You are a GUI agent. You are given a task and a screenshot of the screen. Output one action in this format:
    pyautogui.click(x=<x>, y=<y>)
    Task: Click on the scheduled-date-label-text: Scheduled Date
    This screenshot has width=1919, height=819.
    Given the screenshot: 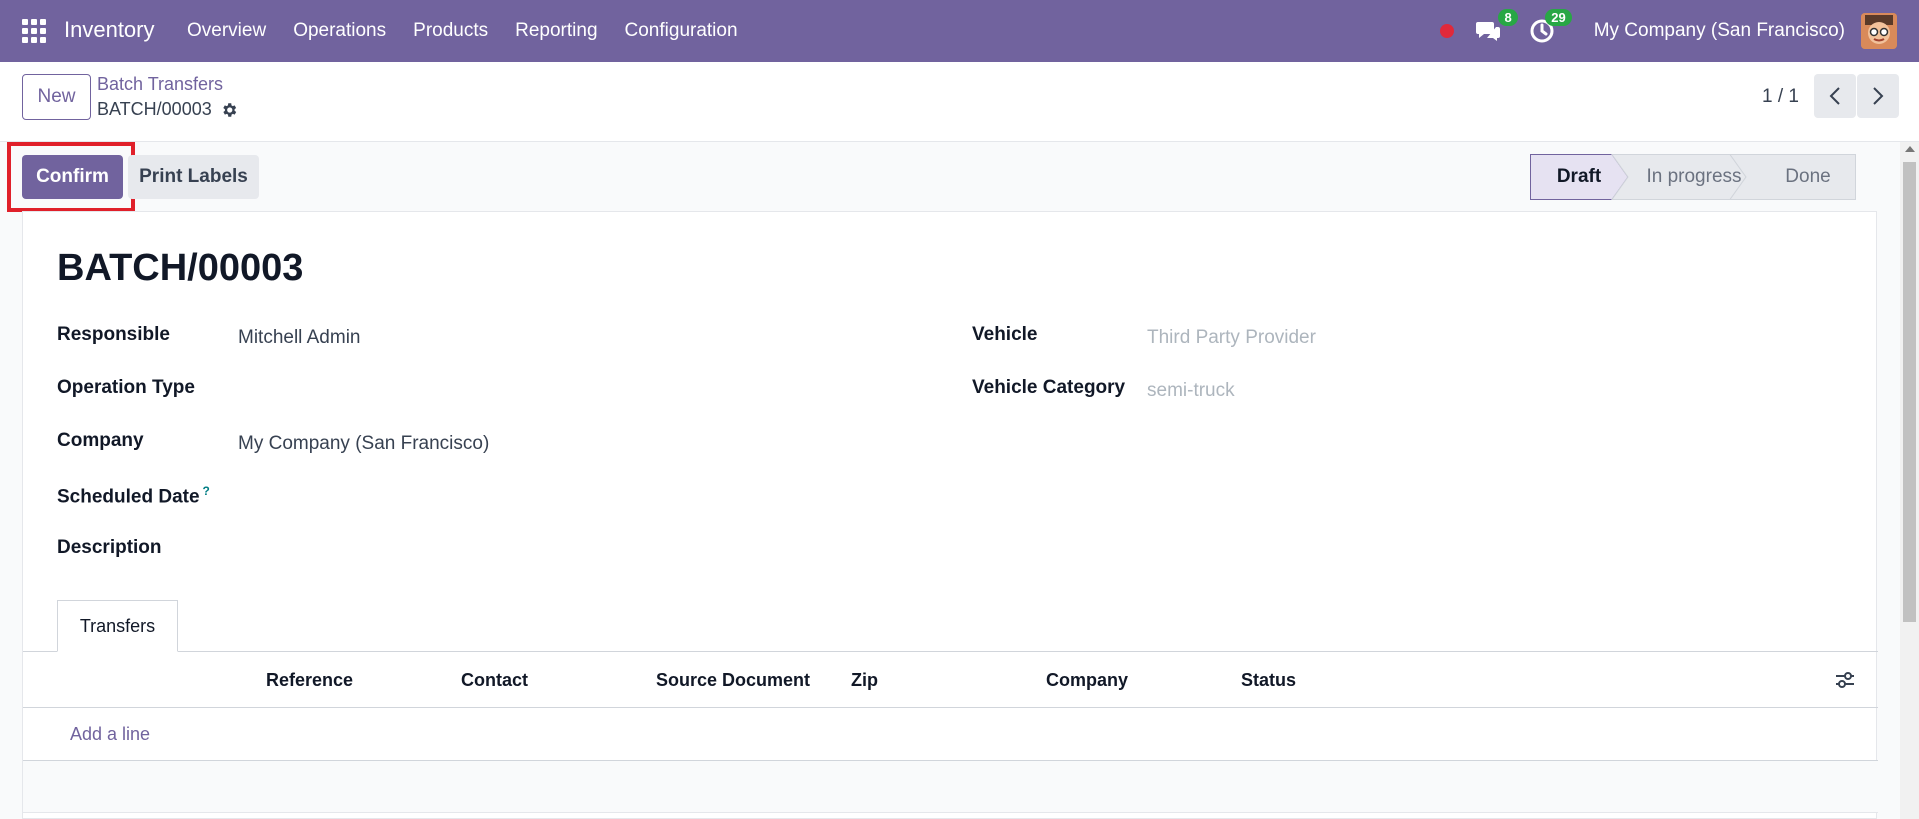 What is the action you would take?
    pyautogui.click(x=128, y=497)
    